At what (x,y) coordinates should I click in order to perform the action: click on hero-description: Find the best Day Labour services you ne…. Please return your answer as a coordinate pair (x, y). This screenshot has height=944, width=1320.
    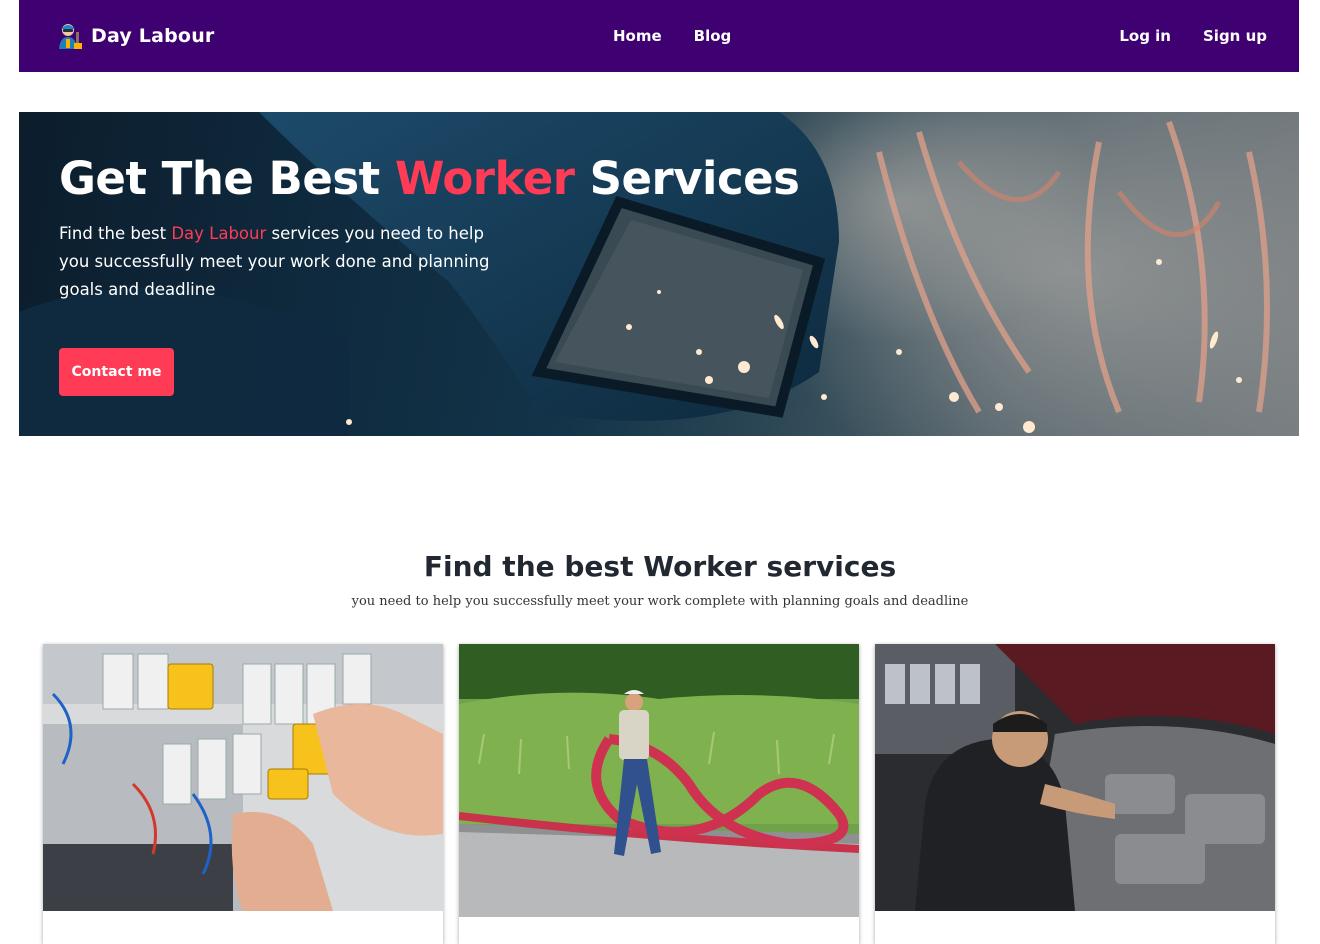
    Looking at the image, I should click on (289, 262).